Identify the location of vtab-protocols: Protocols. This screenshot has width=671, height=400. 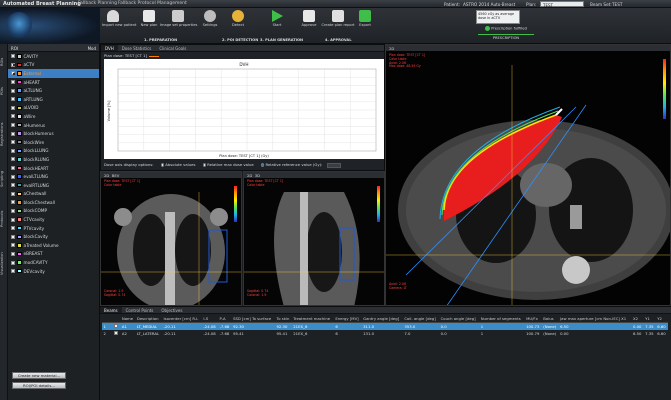
(4, 219).